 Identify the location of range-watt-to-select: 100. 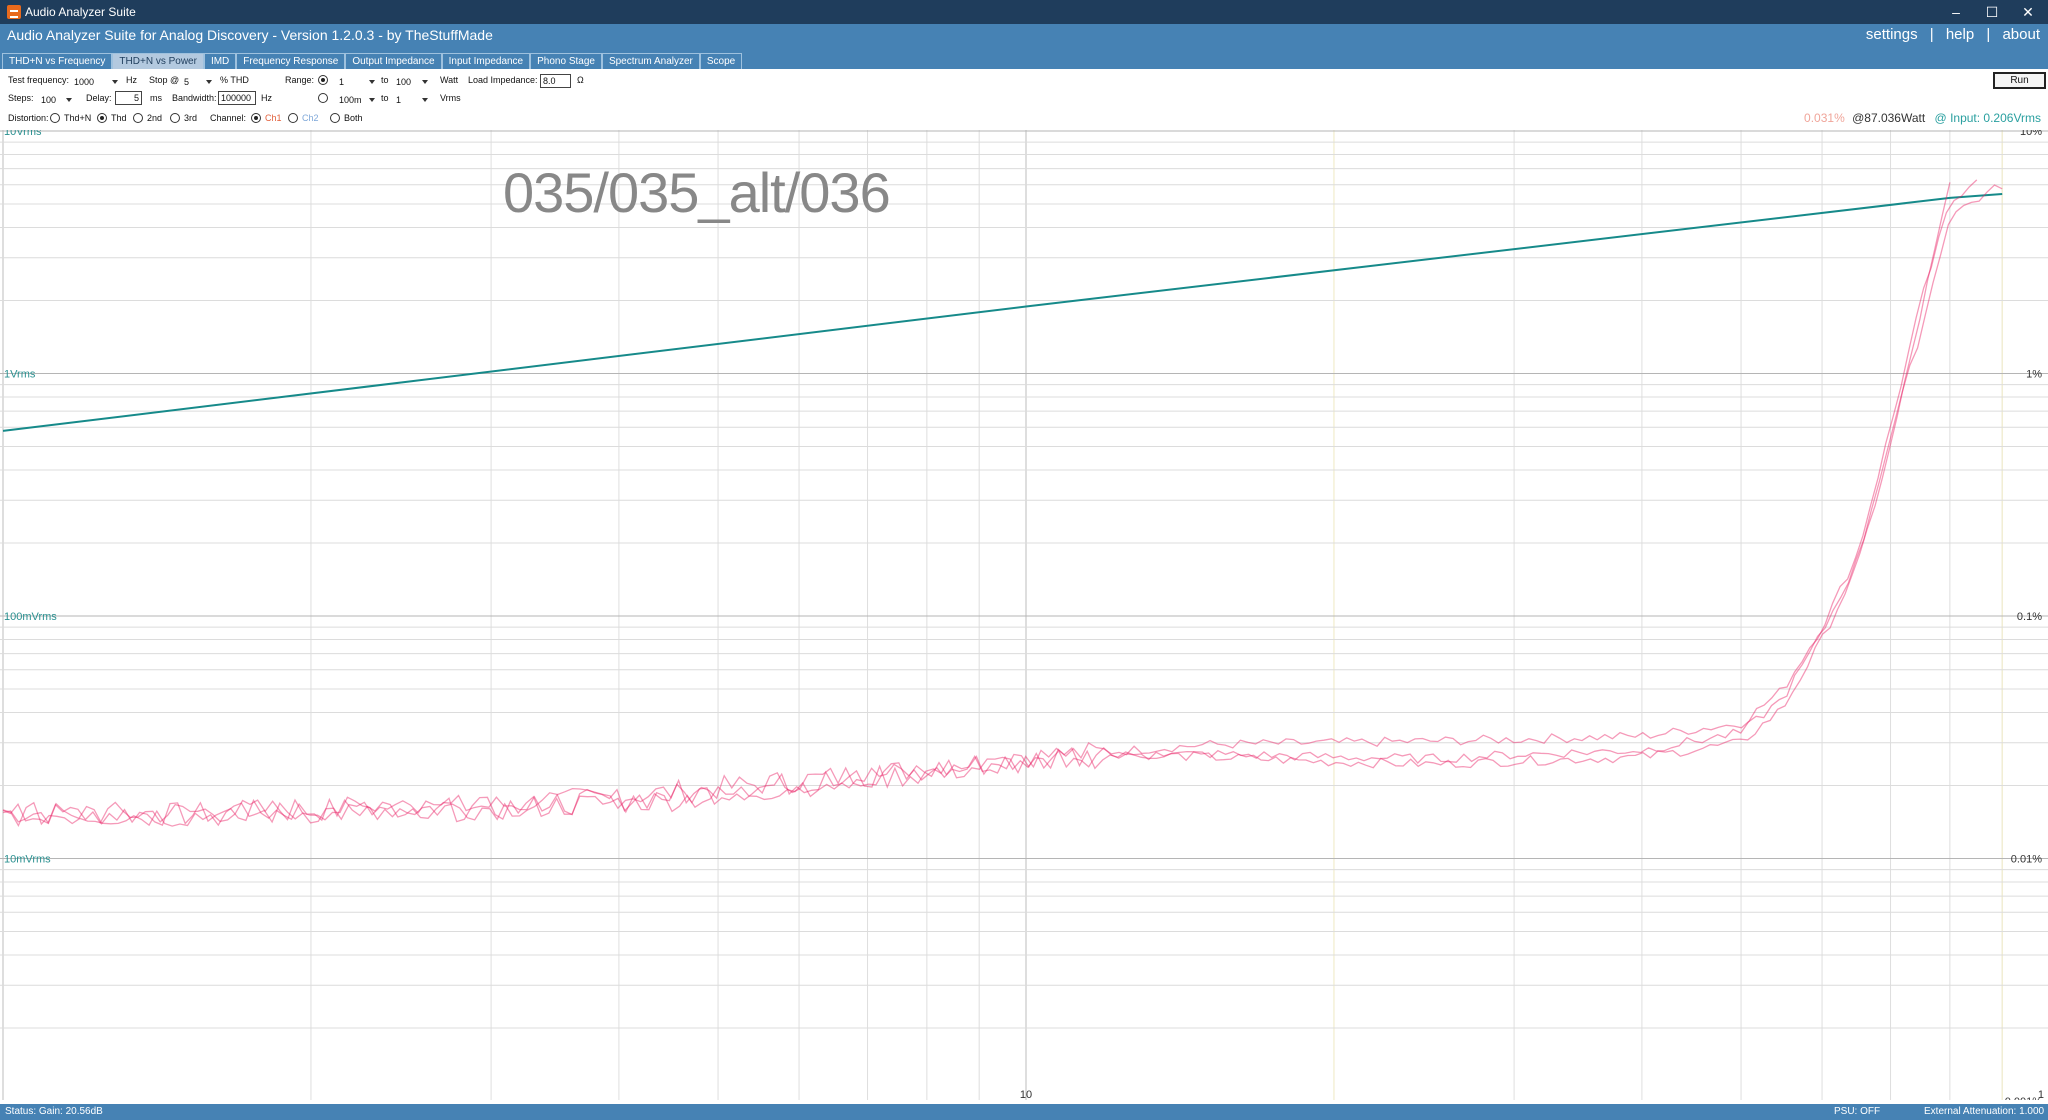
(411, 82).